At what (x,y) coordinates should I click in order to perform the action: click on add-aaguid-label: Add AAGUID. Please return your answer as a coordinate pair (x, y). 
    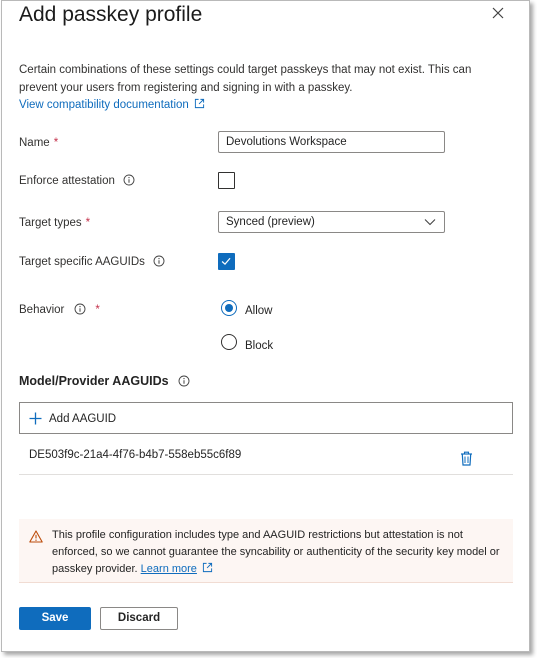
    Looking at the image, I should click on (83, 419).